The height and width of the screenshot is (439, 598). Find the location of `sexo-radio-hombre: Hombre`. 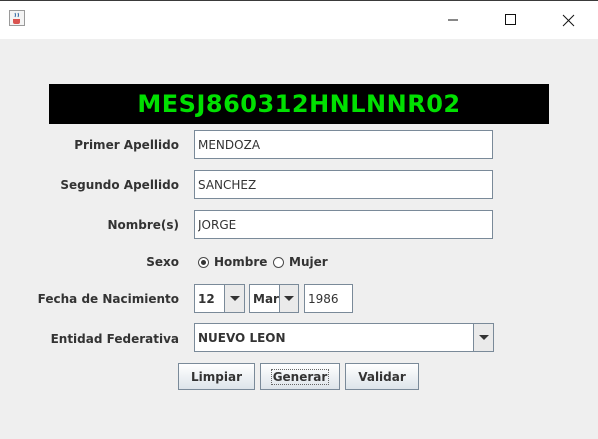

sexo-radio-hombre: Hombre is located at coordinates (232, 262).